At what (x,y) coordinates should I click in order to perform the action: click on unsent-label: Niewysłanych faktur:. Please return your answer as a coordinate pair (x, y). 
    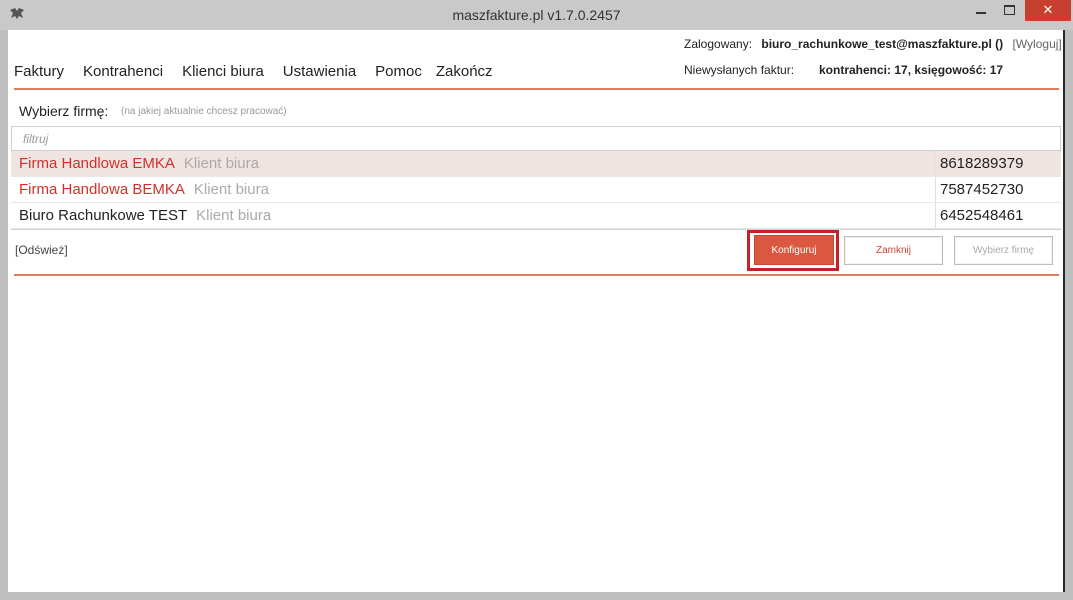
    Looking at the image, I should click on (739, 70).